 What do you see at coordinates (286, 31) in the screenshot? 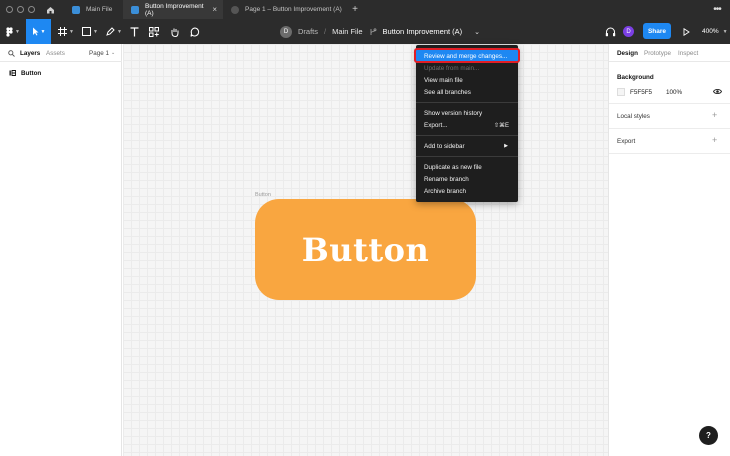
I see `team-avatar: D` at bounding box center [286, 31].